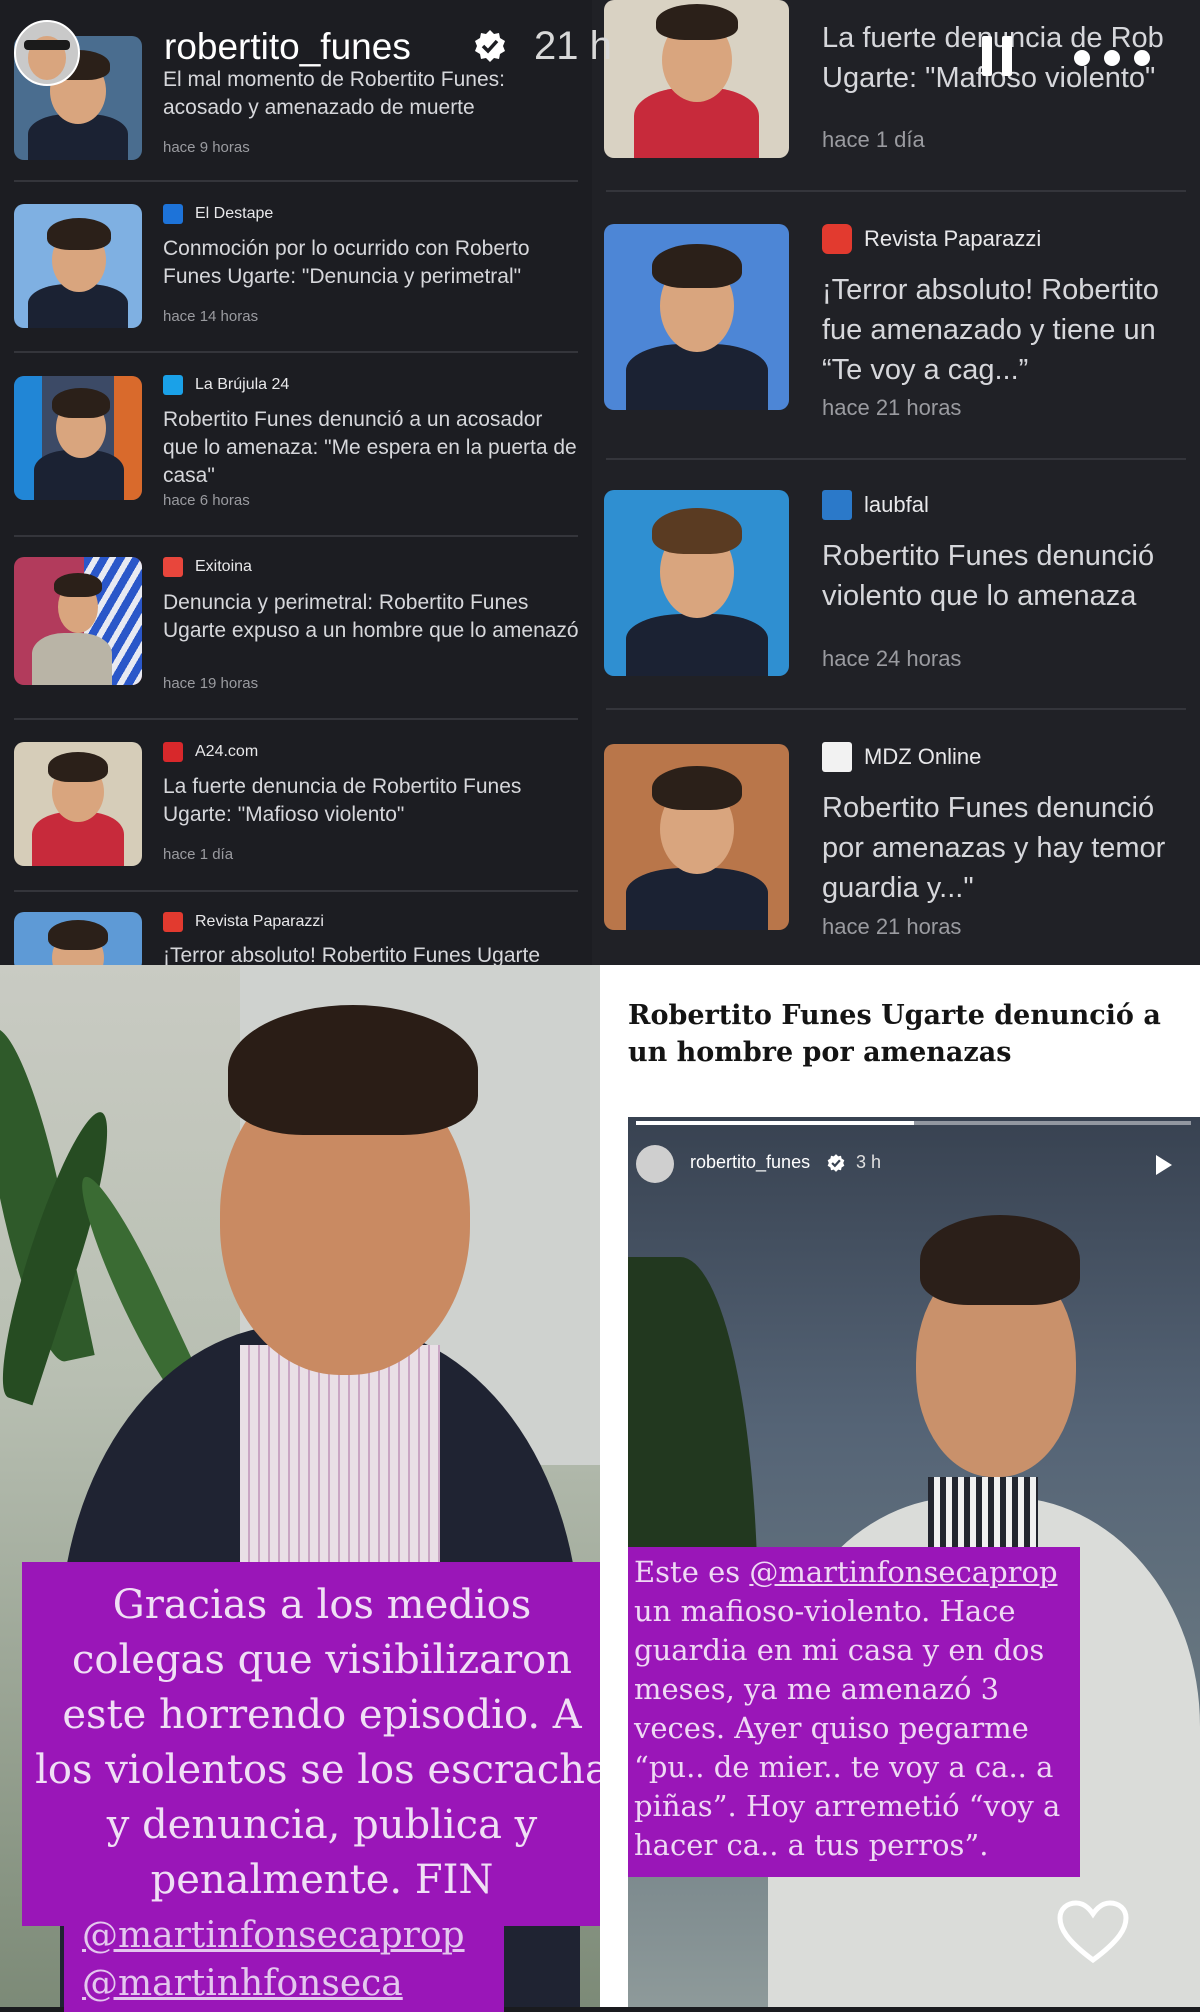 This screenshot has width=1200, height=2012. Describe the element at coordinates (211, 316) in the screenshot. I see `article-time: hace 14 horas` at that location.